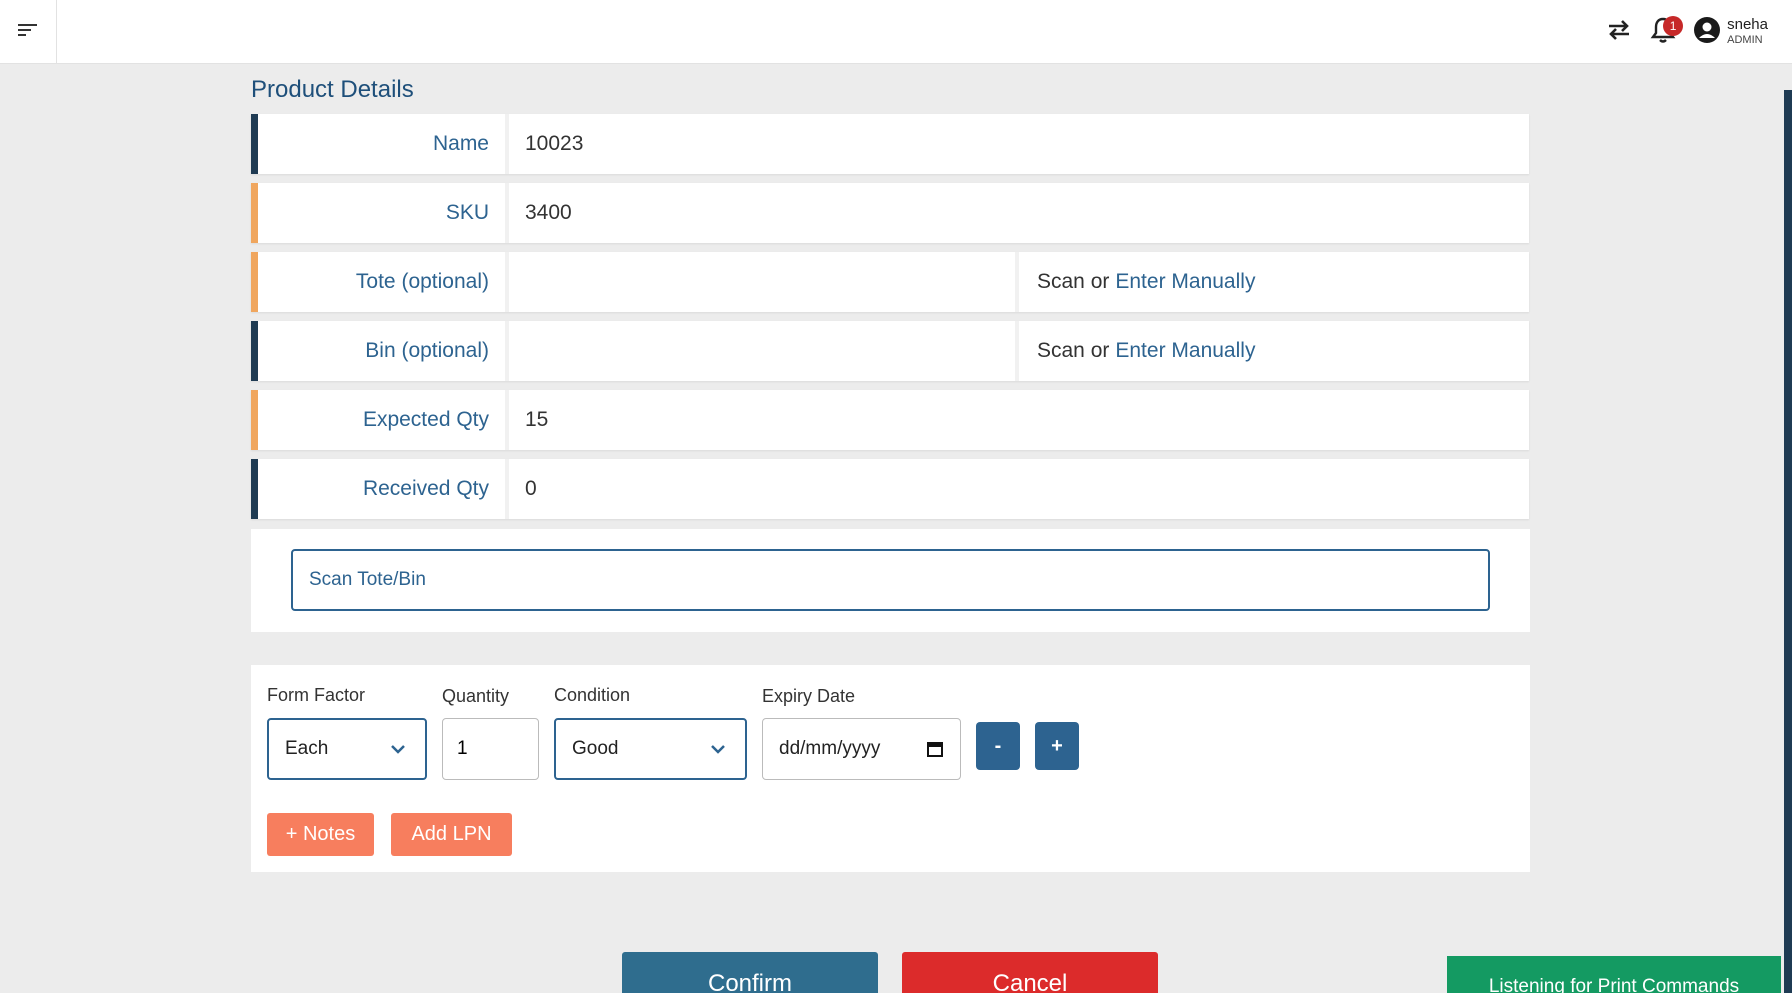  I want to click on expiry-date-input: dd/mm/yyyy, so click(861, 749).